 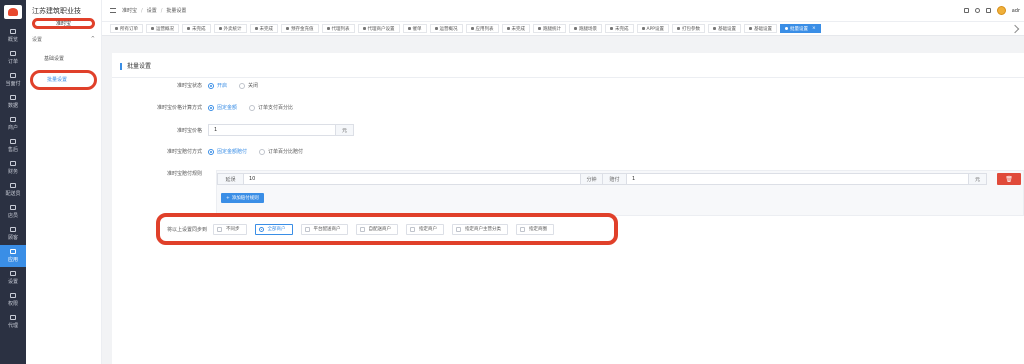 I want to click on tab: 代理商户设置, so click(x=378, y=28).